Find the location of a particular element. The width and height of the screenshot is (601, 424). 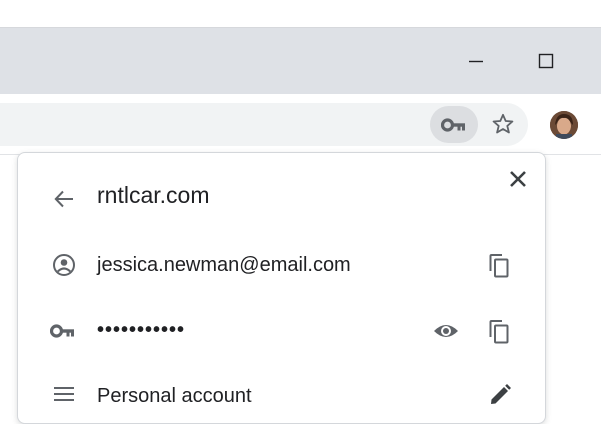

note-value: Personal account is located at coordinates (174, 396).